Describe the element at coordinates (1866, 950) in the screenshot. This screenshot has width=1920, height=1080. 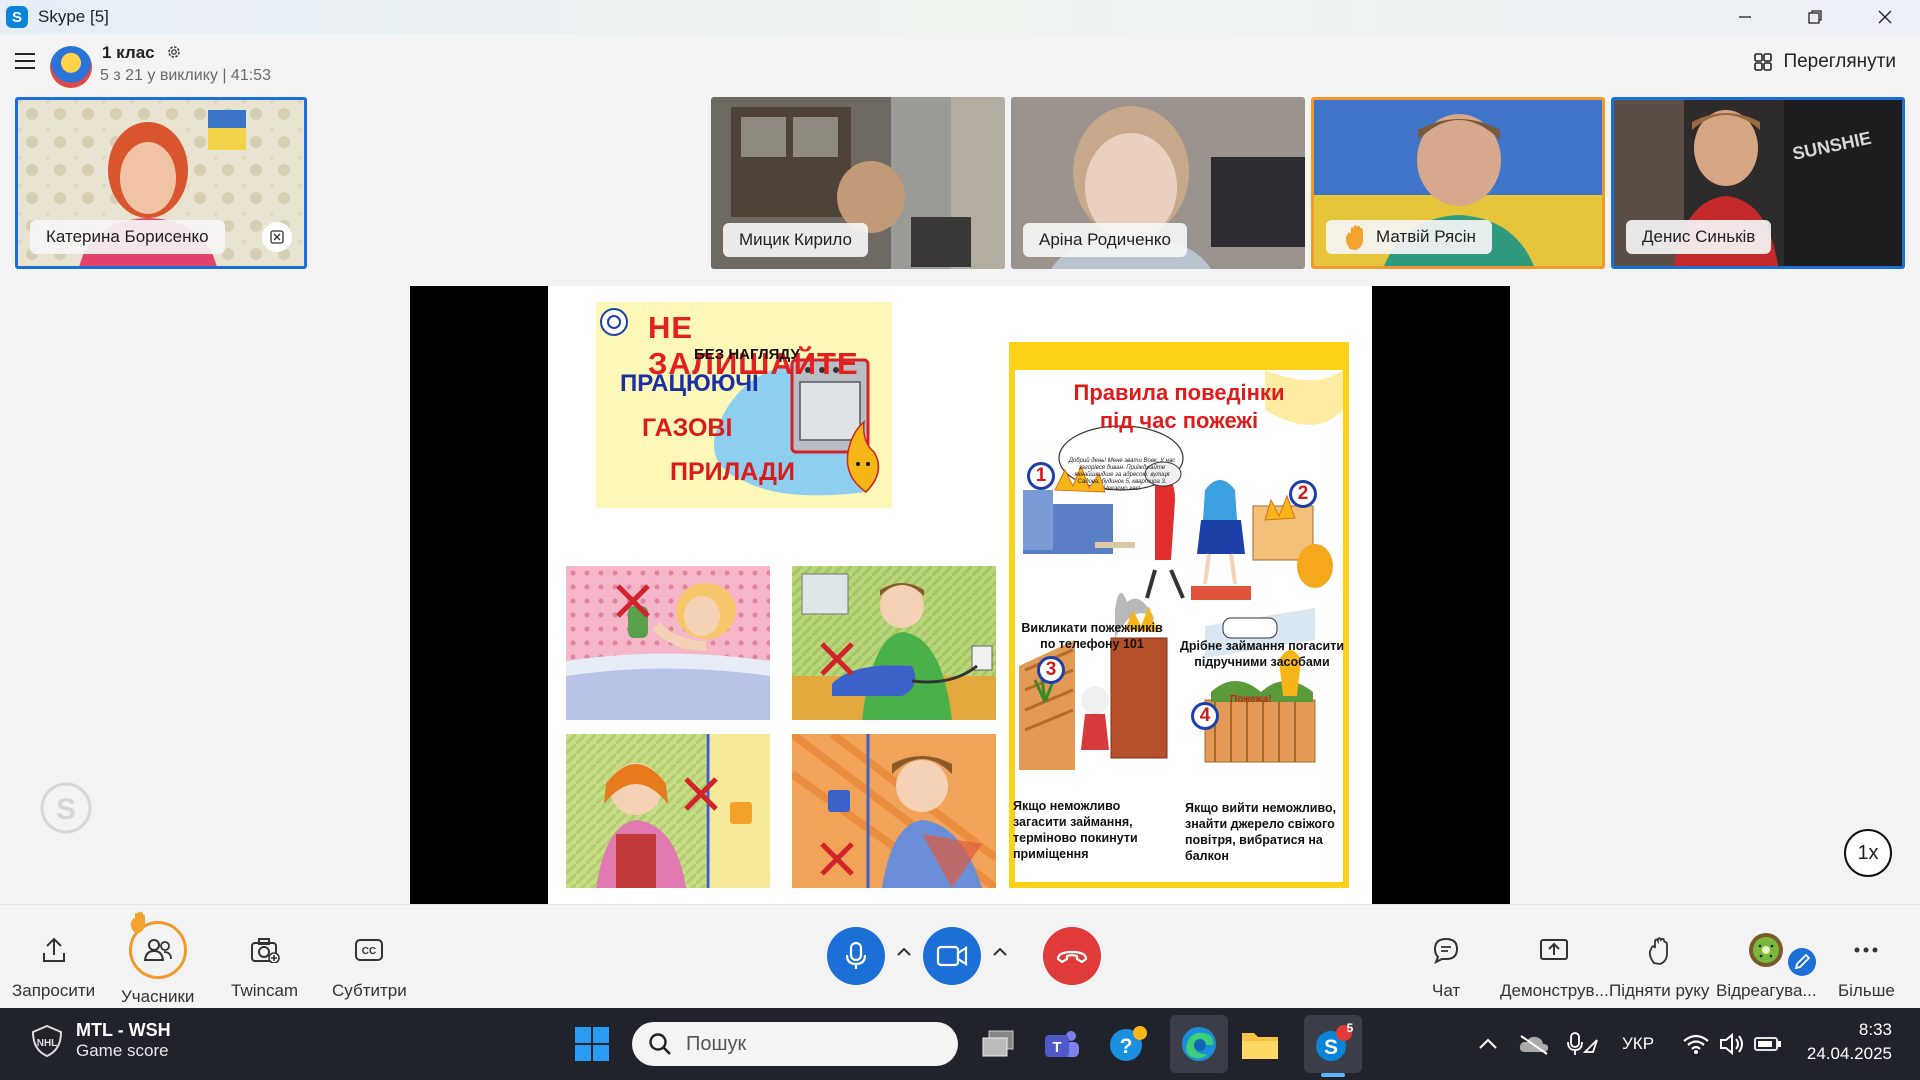
I see `more-dots-icon` at that location.